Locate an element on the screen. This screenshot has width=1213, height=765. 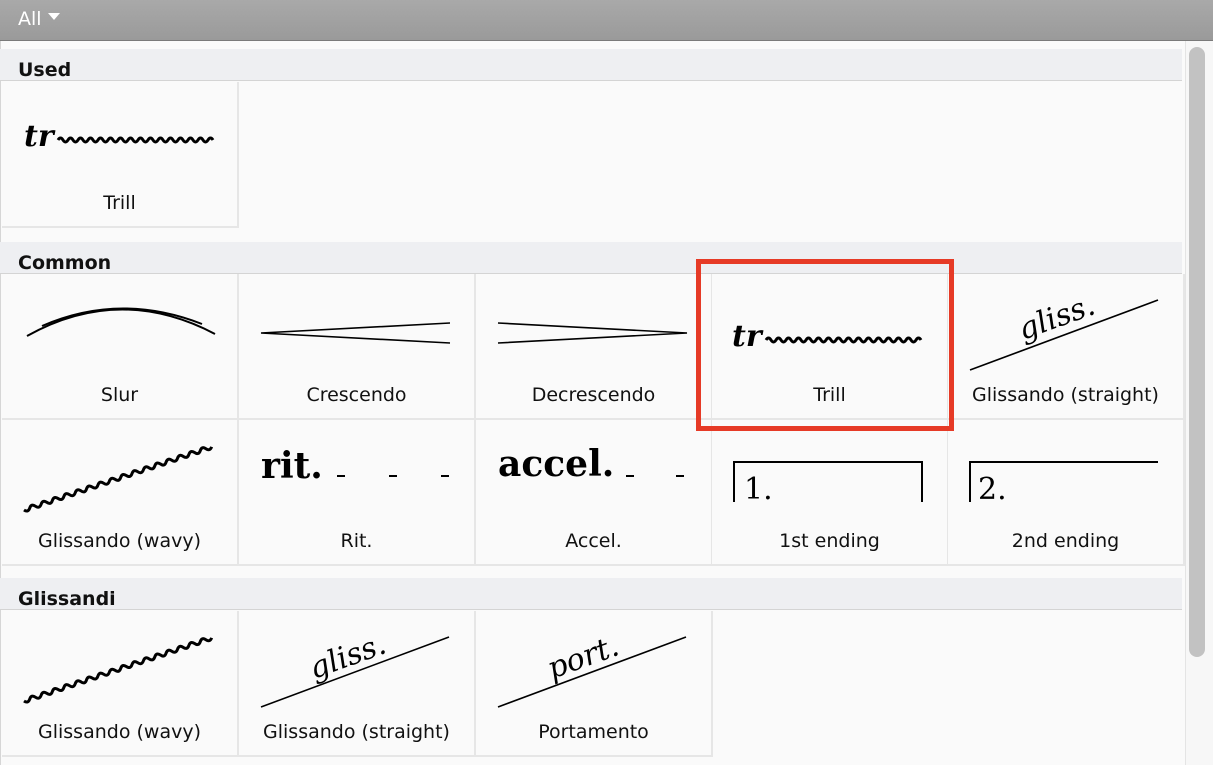
section-title: Glissandi is located at coordinates (67, 599).